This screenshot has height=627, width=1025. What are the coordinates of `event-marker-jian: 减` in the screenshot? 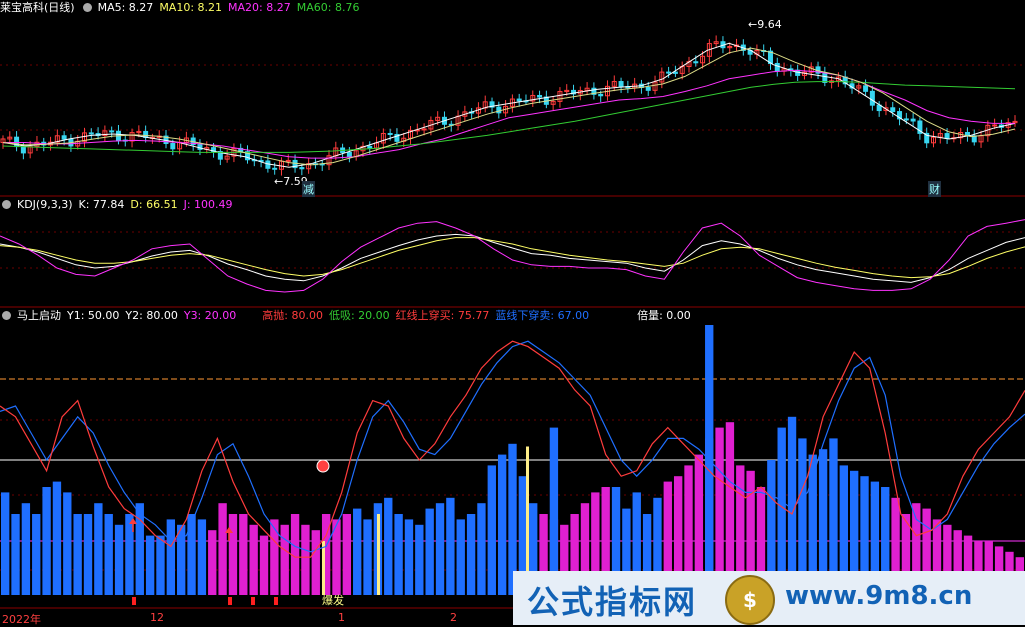 It's located at (308, 189).